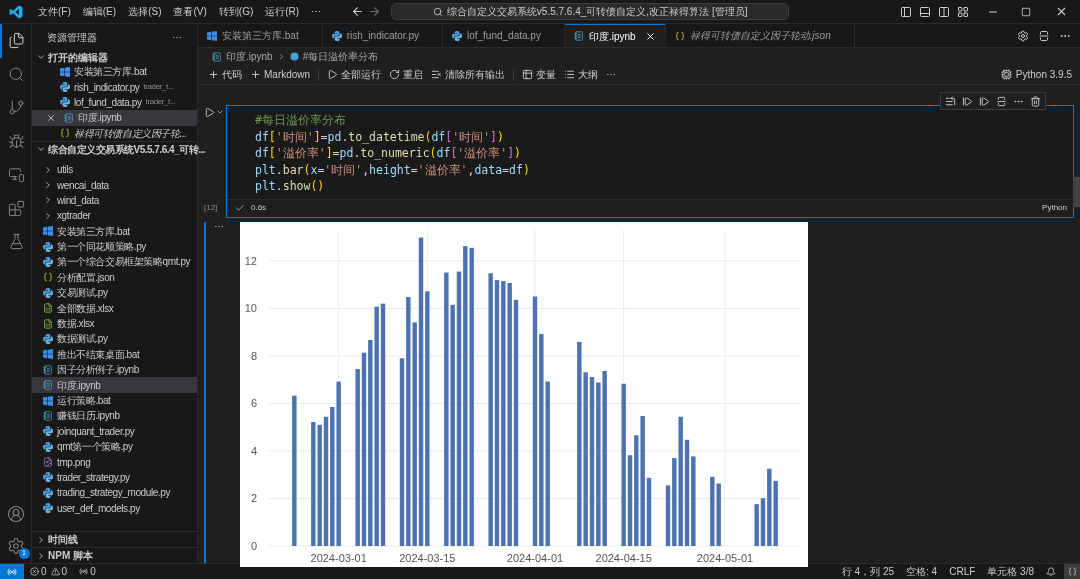  Describe the element at coordinates (114, 493) in the screenshot. I see `file-item: trading_strategy_module.py` at that location.